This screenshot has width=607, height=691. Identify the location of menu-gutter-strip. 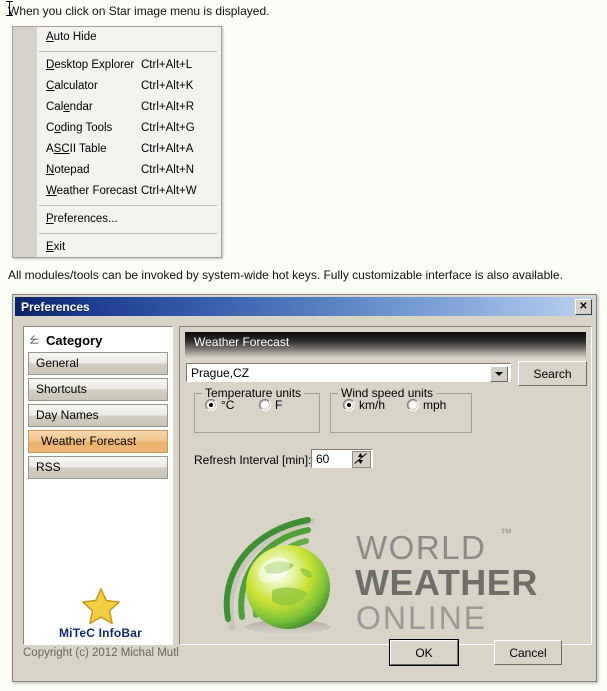
(25, 142).